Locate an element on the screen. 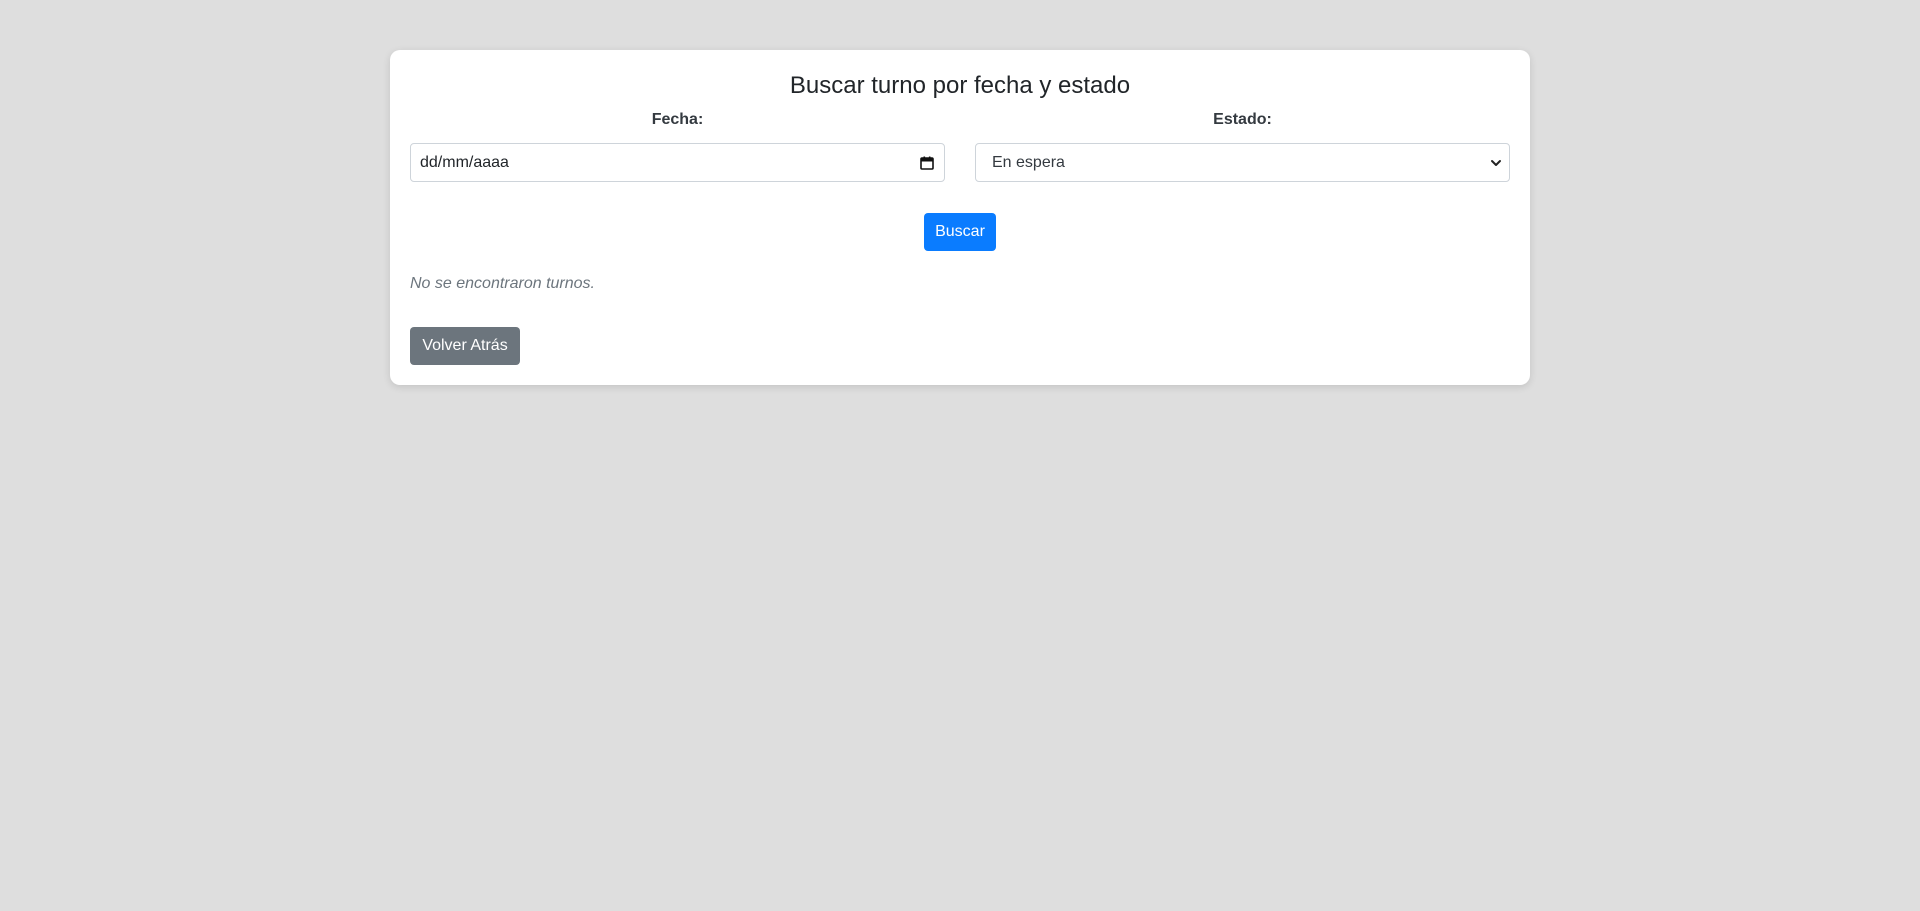 Image resolution: width=1920 pixels, height=911 pixels. estado-select: En espera is located at coordinates (1242, 162).